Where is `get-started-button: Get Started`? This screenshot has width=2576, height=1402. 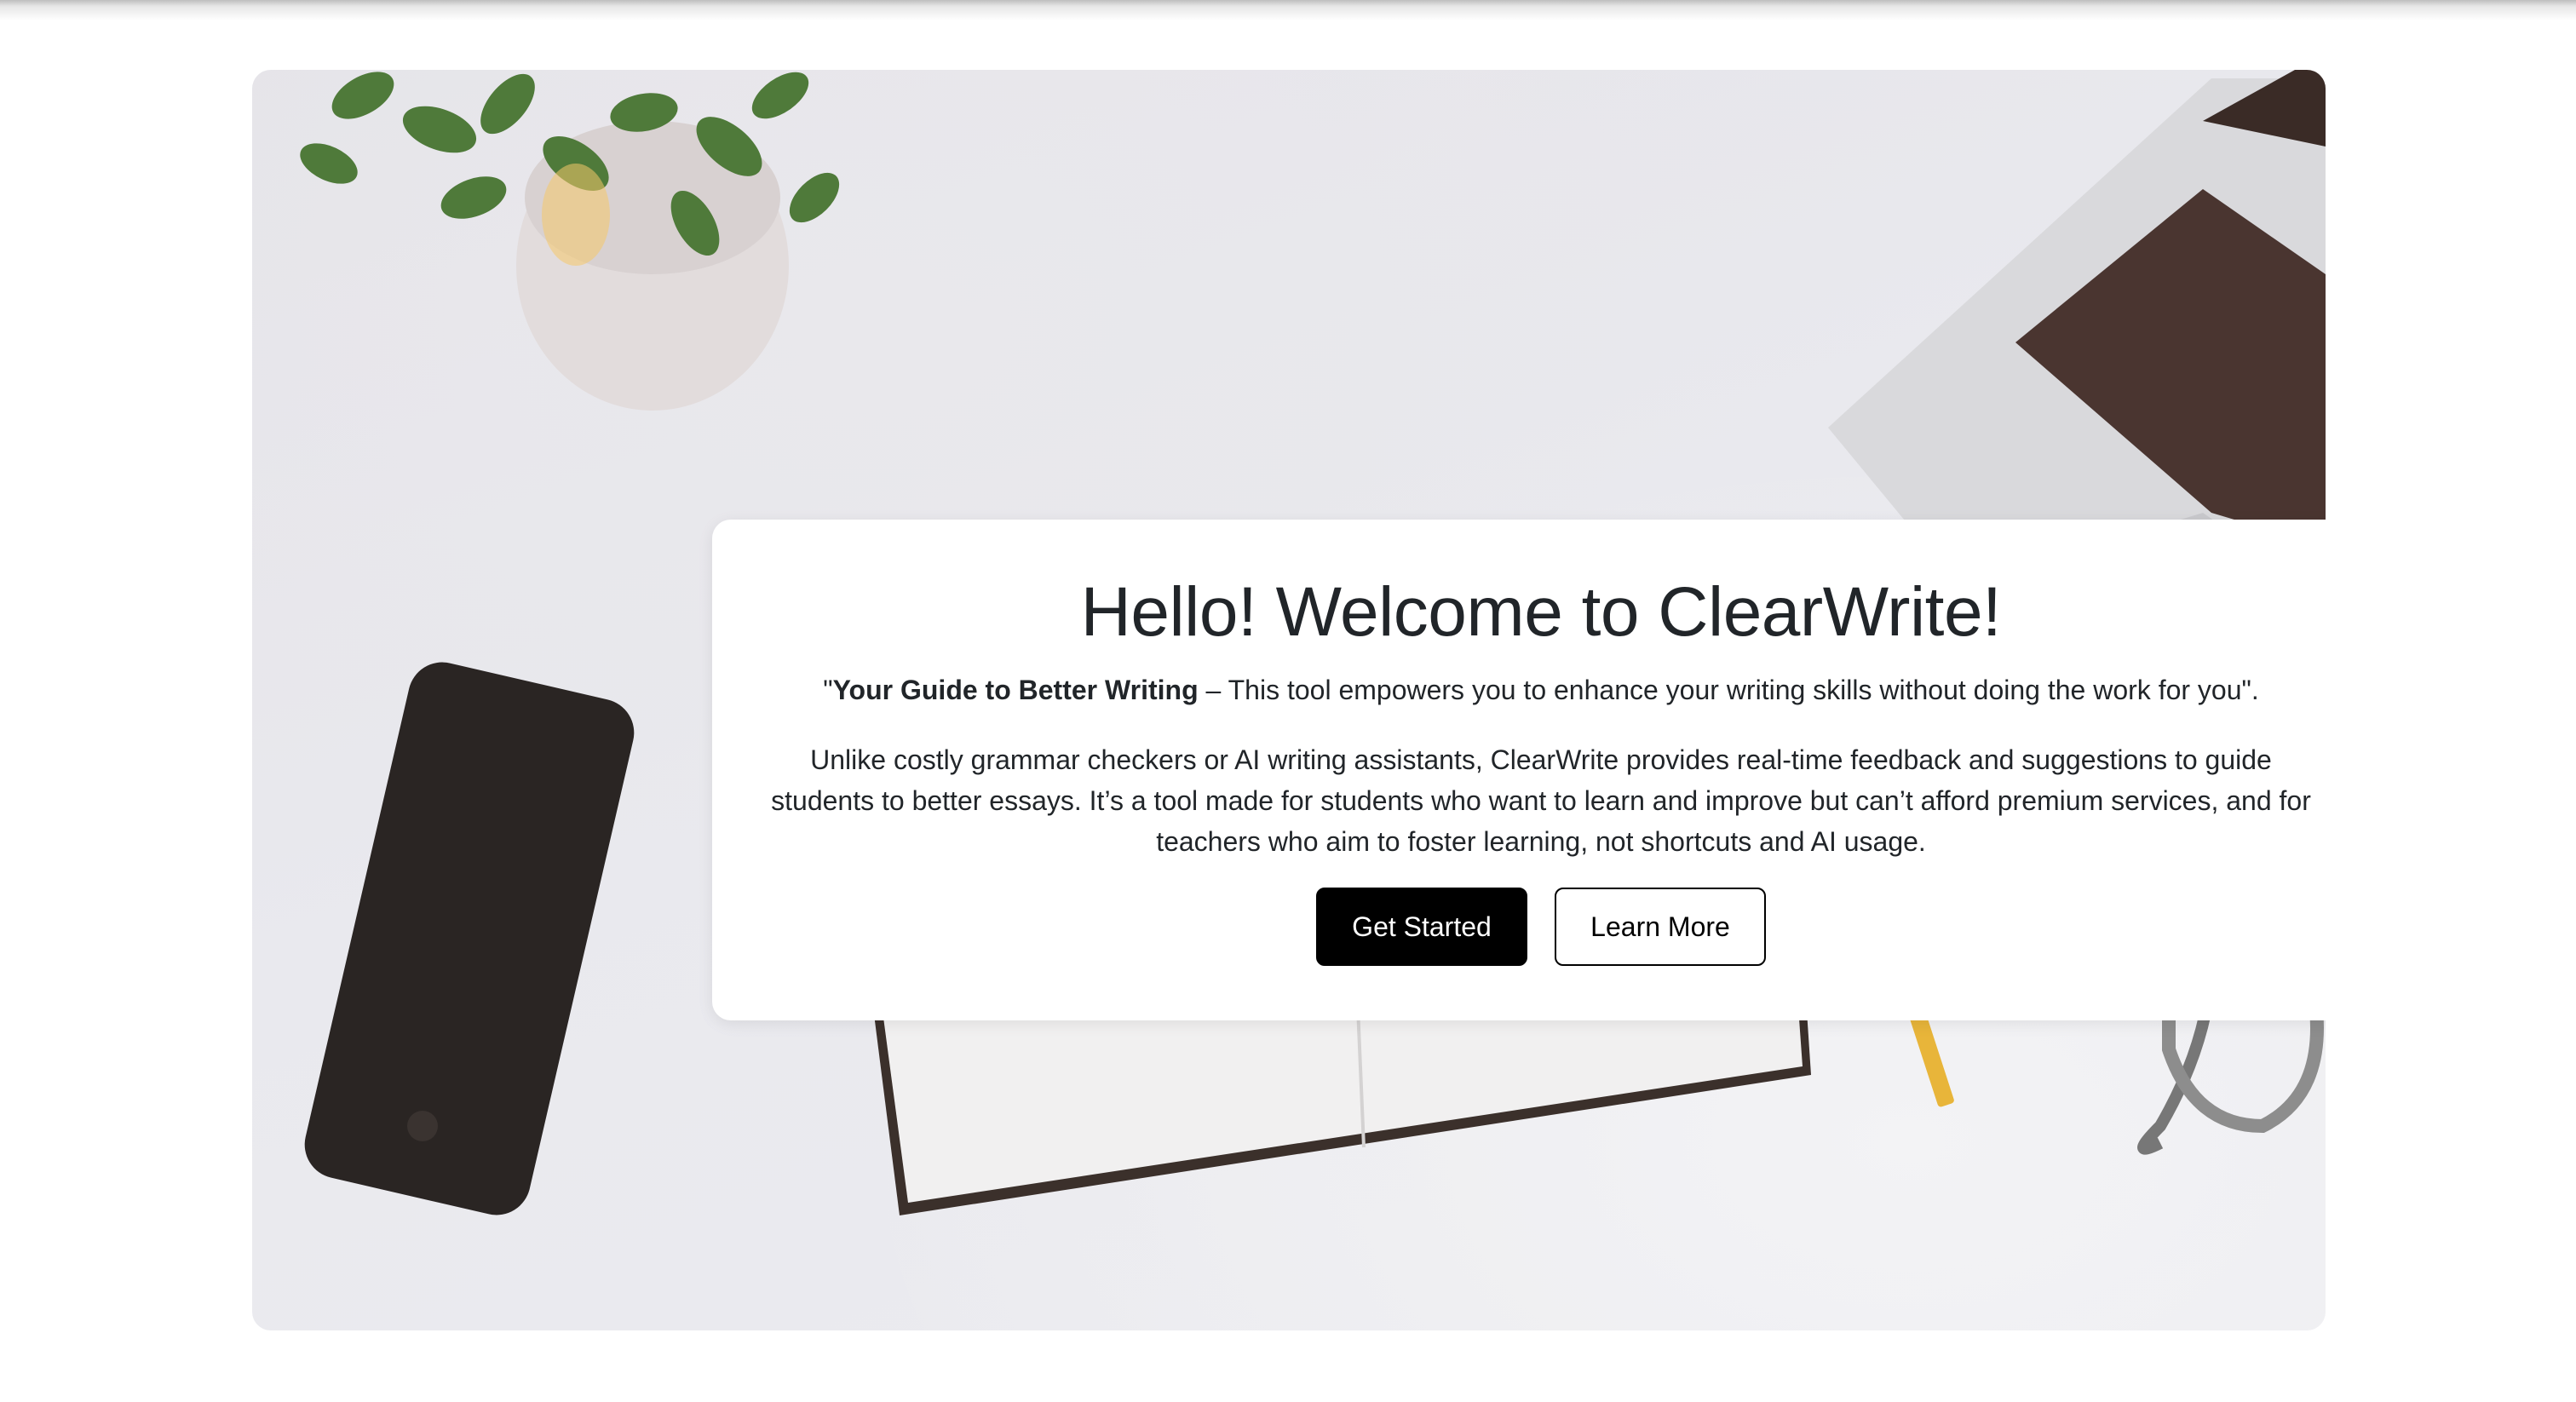 get-started-button: Get Started is located at coordinates (1422, 927).